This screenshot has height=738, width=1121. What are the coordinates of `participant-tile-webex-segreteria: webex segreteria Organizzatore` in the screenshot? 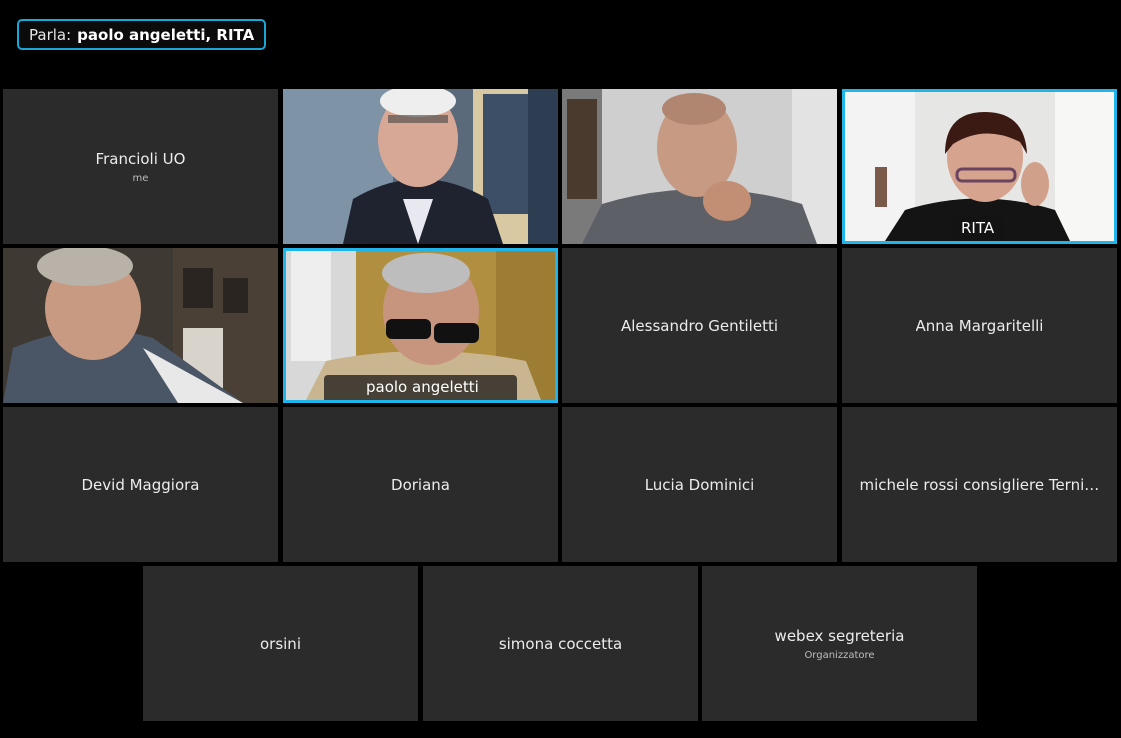 It's located at (839, 643).